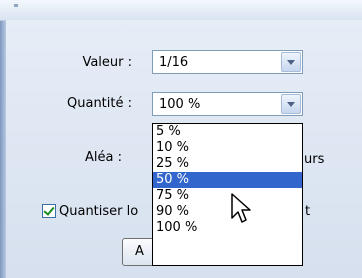  I want to click on quantity-label: Quantité :, so click(99, 103).